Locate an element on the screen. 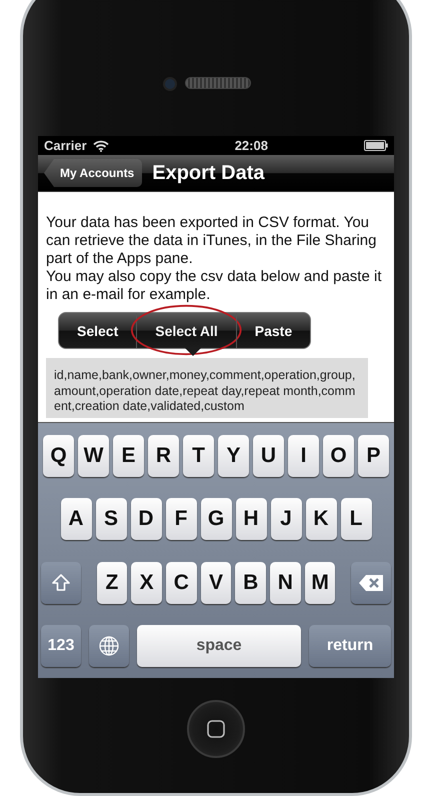 The width and height of the screenshot is (432, 796). rounded-square-icon is located at coordinates (216, 728).